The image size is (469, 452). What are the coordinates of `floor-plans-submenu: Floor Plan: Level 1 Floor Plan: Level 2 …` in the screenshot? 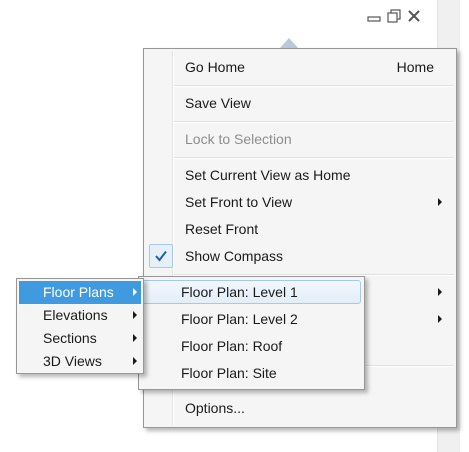 It's located at (251, 333).